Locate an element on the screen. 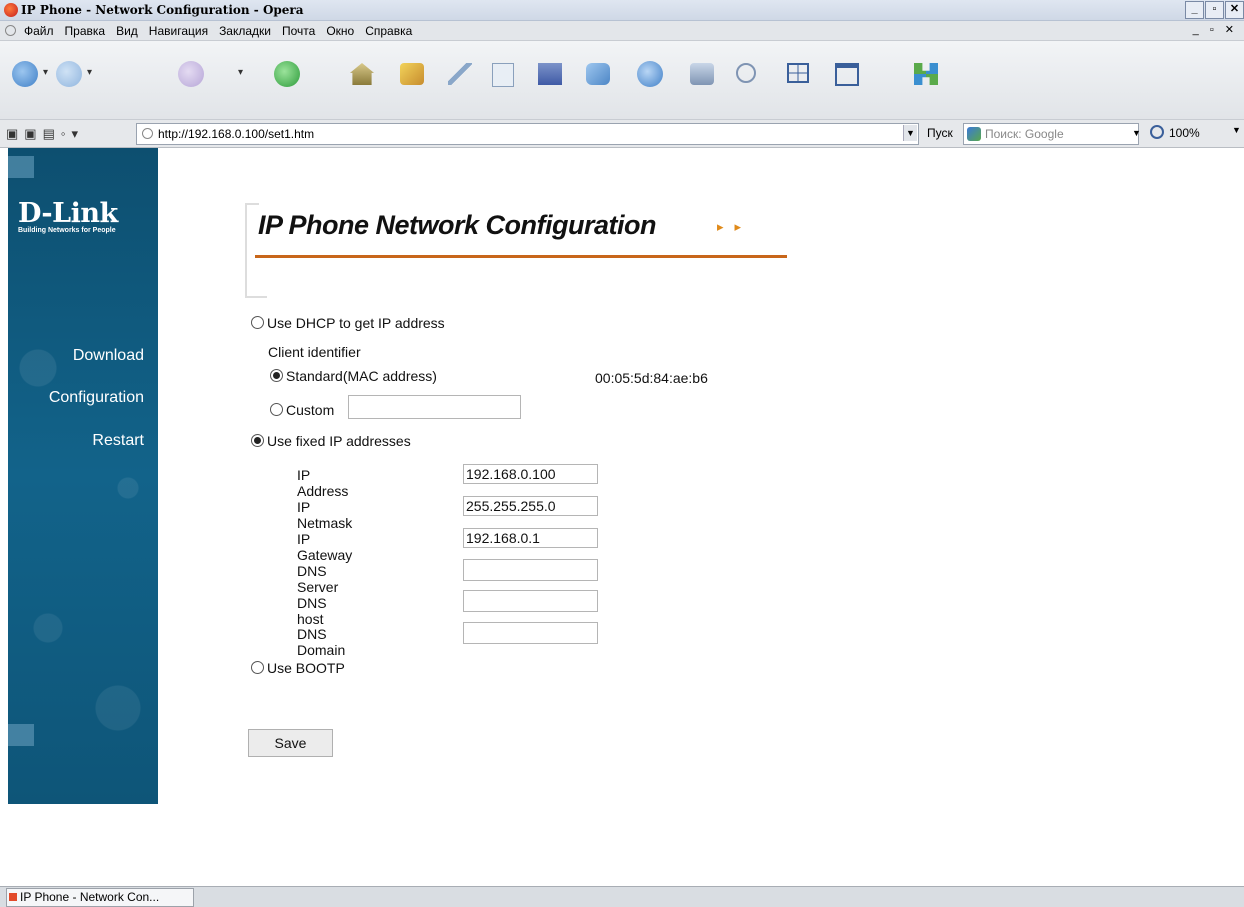  maximize-button: ▫ is located at coordinates (1214, 10).